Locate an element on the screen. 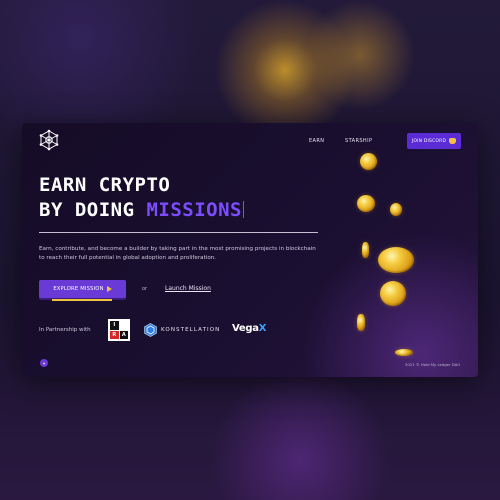  hero-line-2-prefix: BY DOING is located at coordinates (87, 210).